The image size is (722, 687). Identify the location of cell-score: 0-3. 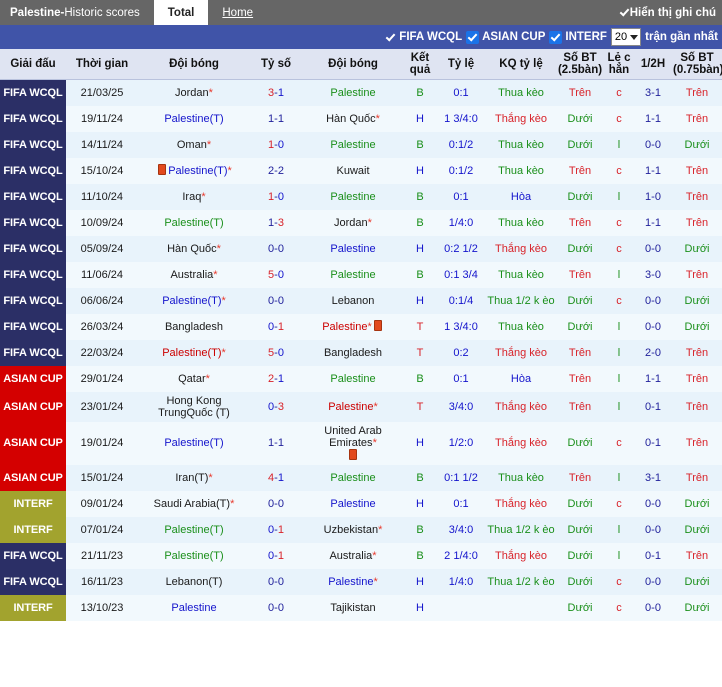
(276, 406).